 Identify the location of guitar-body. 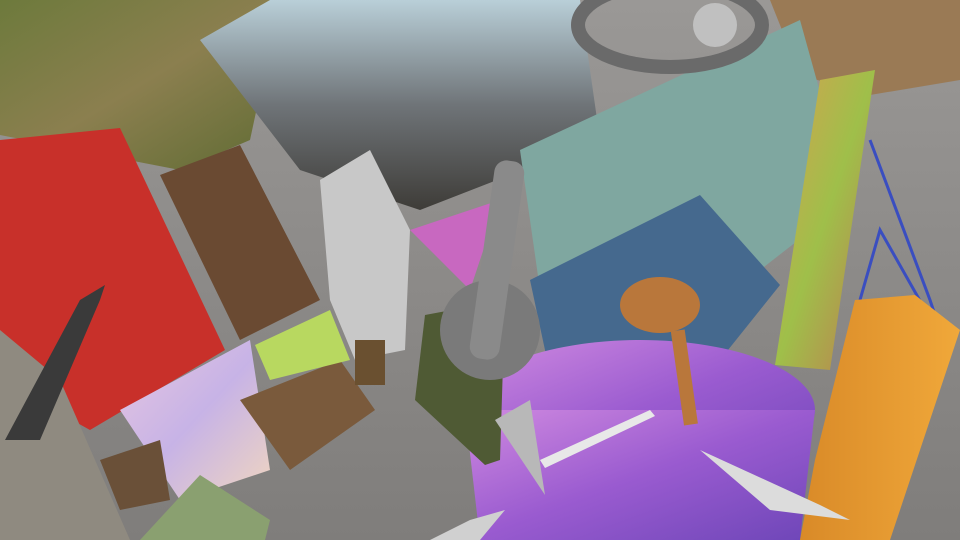
(660, 305).